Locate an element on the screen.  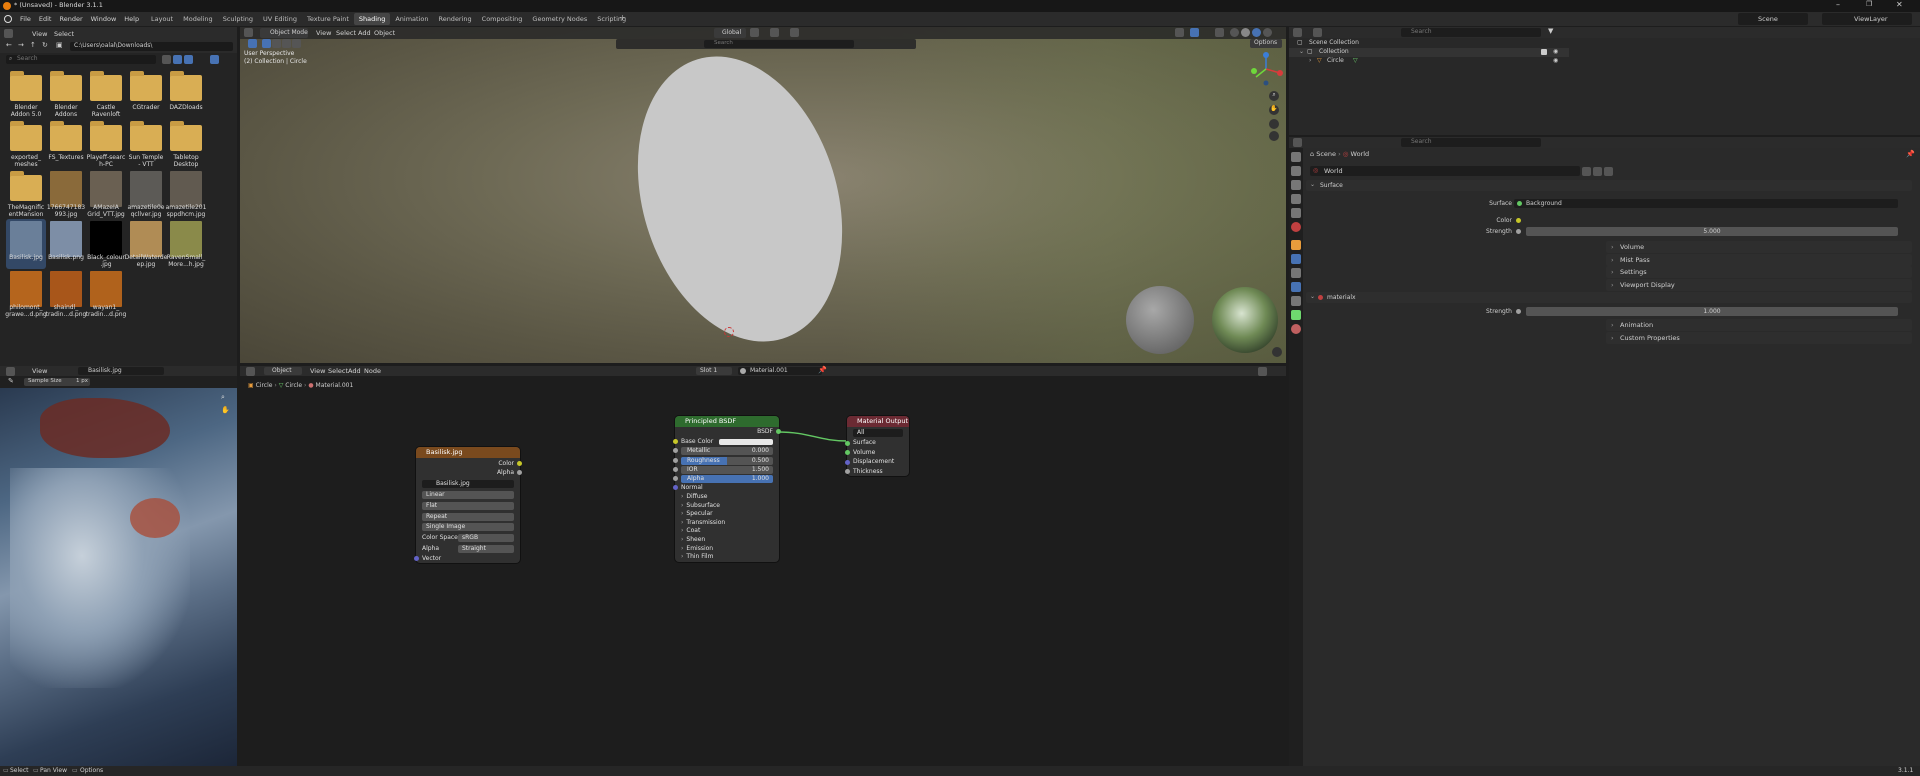
tab-layout: Layout is located at coordinates (162, 19).